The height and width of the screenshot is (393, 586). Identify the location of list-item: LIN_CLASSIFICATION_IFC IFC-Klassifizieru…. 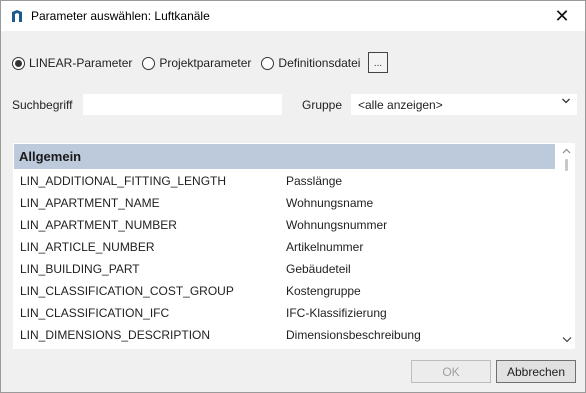
(284, 313).